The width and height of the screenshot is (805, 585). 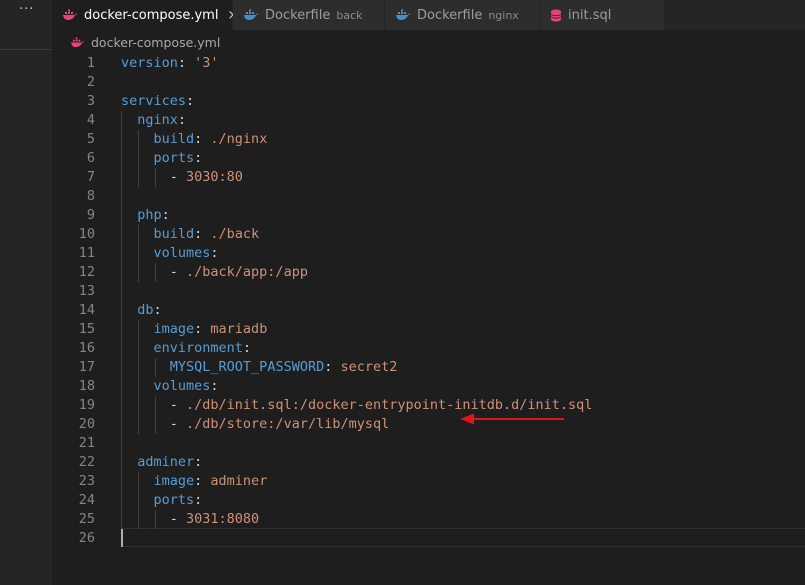 I want to click on line-content: - ./back/app:/app, so click(x=214, y=272).